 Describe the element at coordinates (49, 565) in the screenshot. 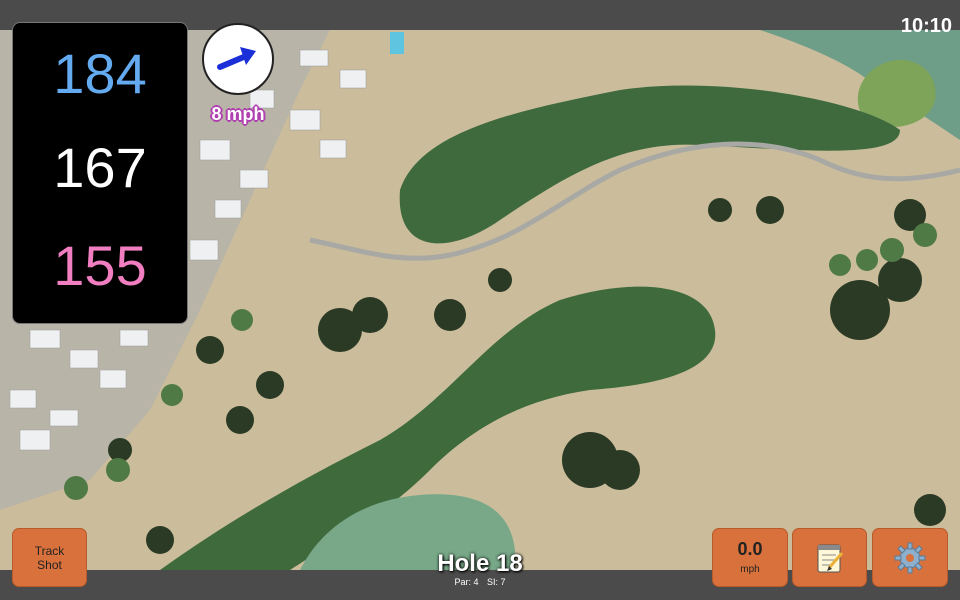

I see `track-shot-label-line2: Shot` at that location.